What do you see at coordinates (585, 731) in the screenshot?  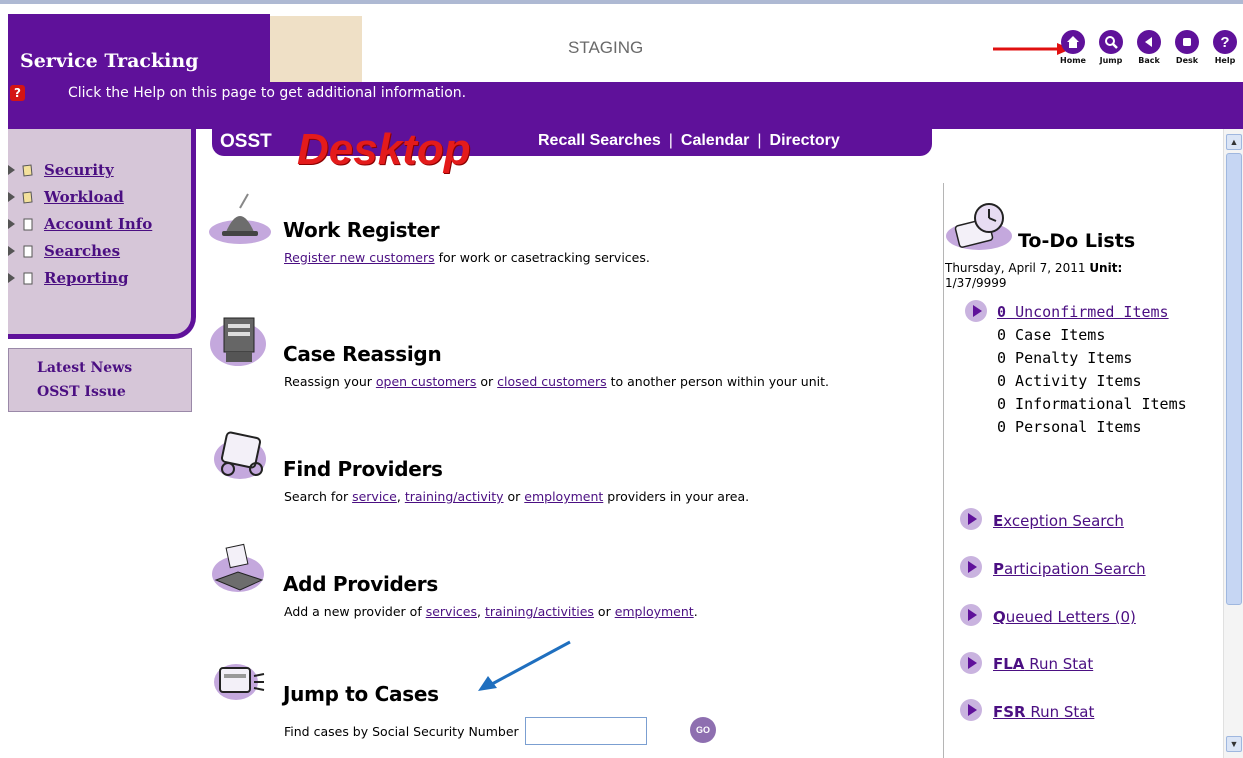 I see `ssn-input` at bounding box center [585, 731].